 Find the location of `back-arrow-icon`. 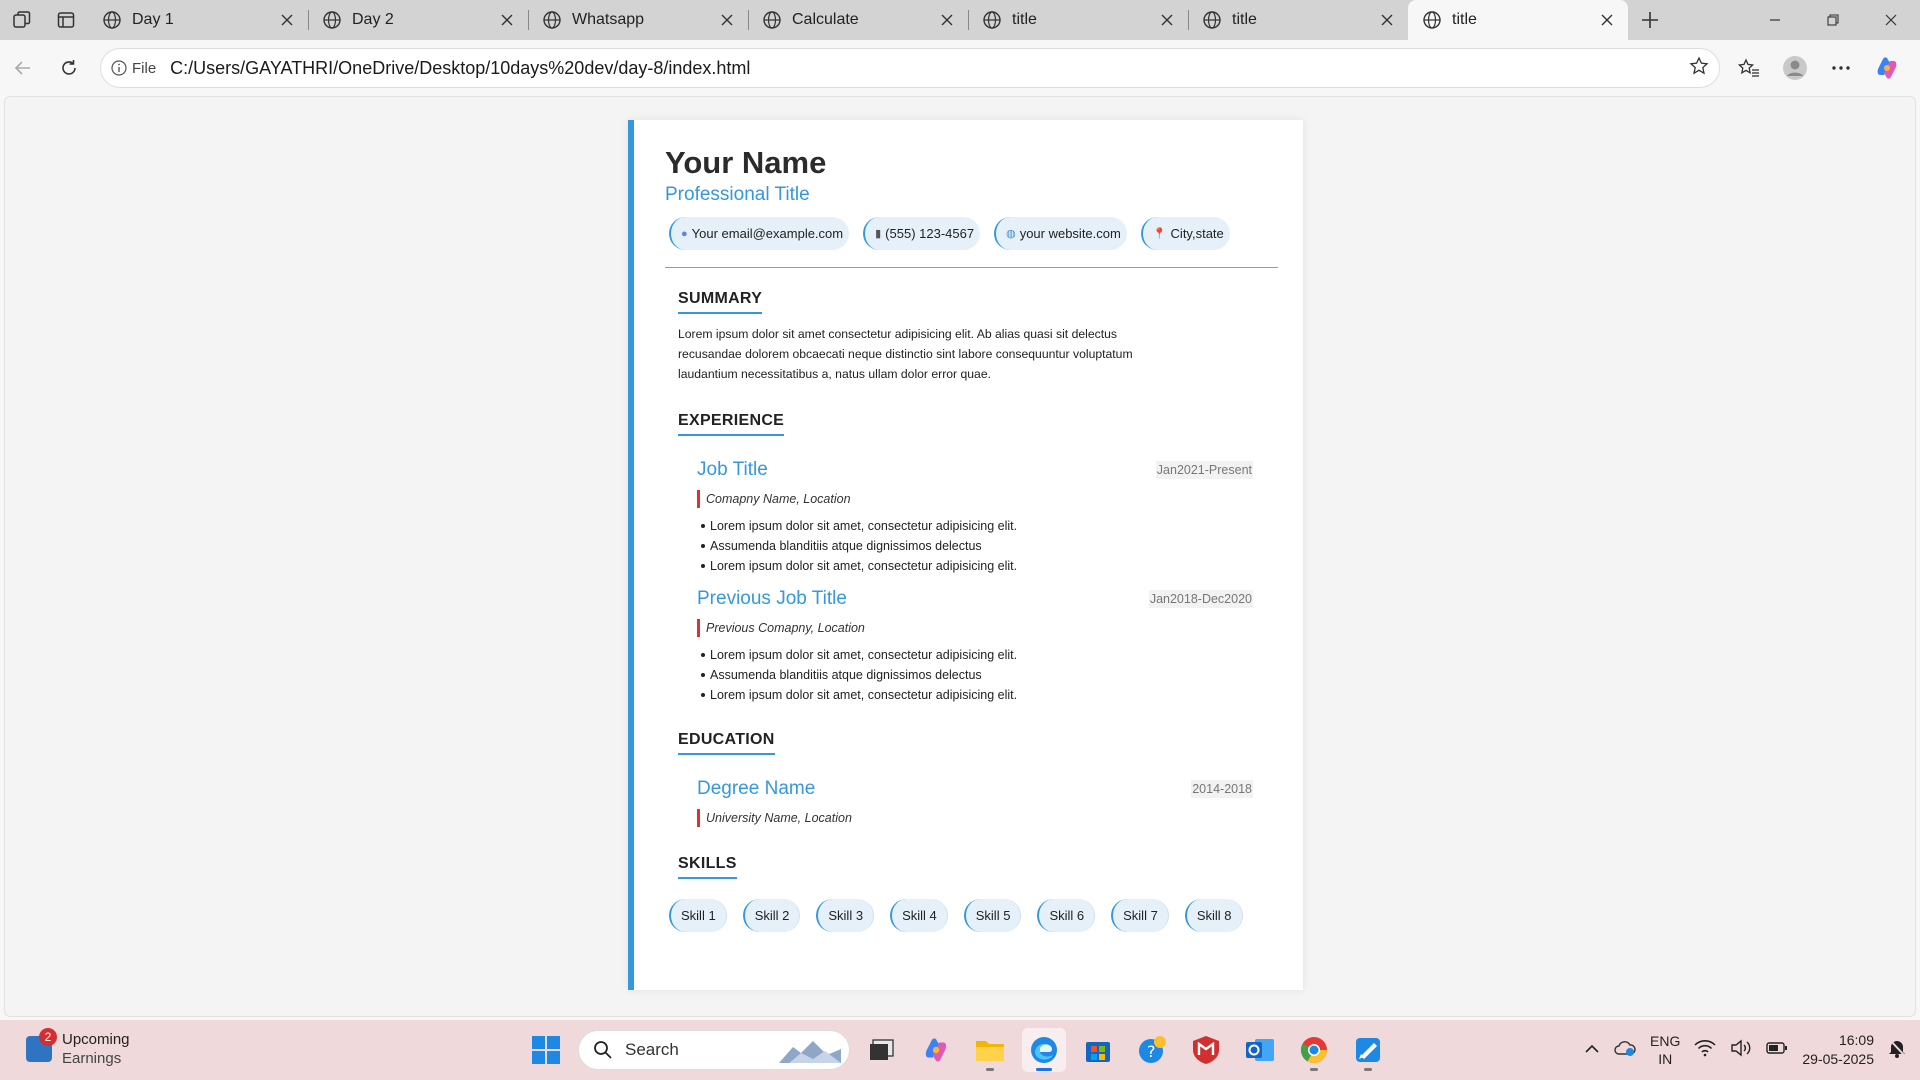

back-arrow-icon is located at coordinates (22, 68).